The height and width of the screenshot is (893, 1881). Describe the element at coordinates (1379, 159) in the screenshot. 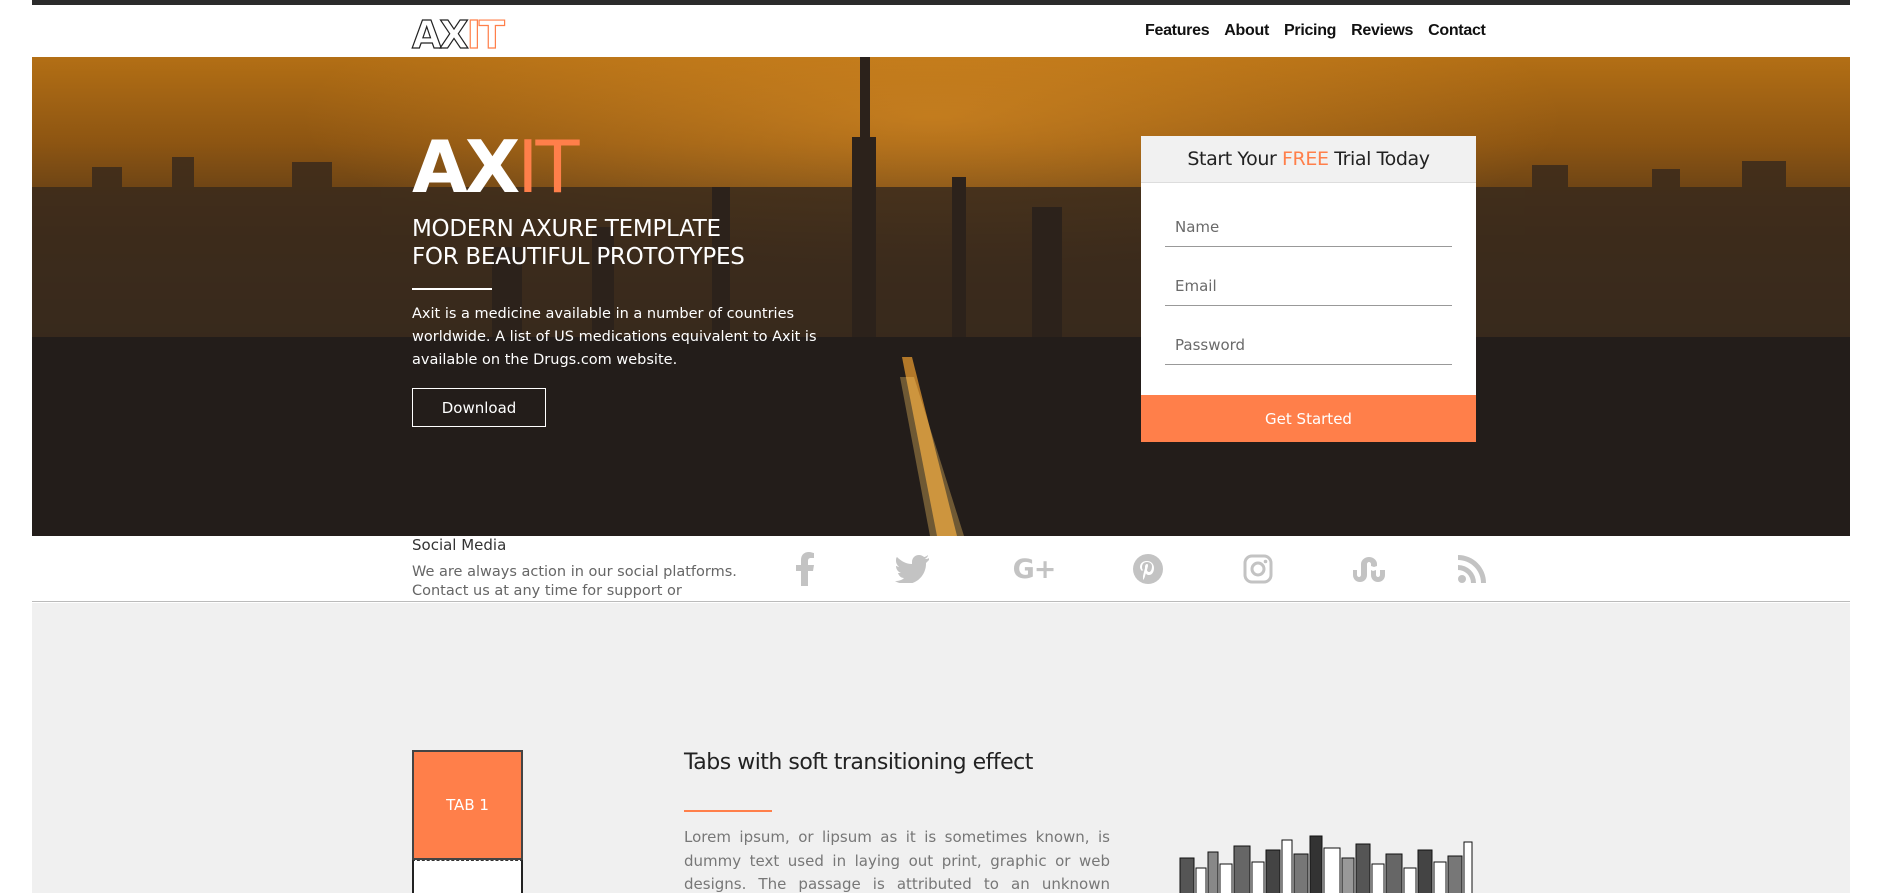

I see `trial-heading-post: Trial Today` at that location.